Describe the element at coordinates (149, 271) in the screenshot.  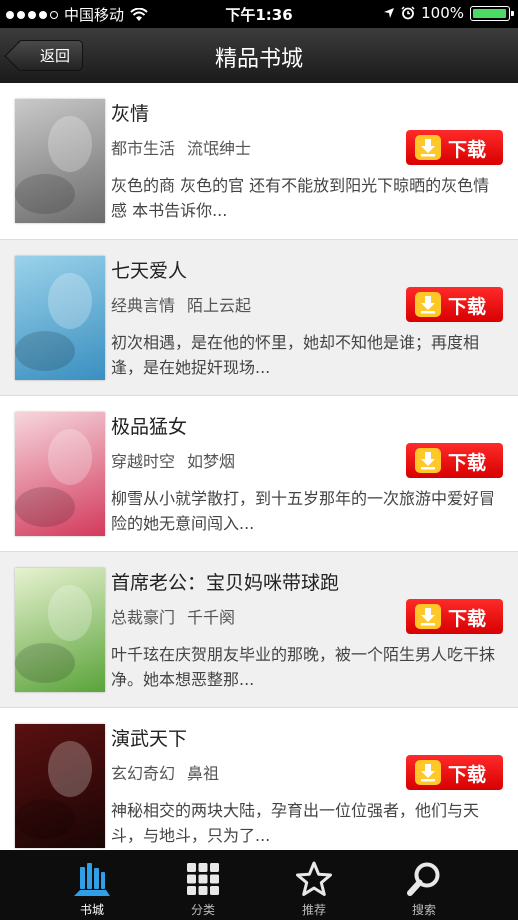
I see `book-title: 七天爱人` at that location.